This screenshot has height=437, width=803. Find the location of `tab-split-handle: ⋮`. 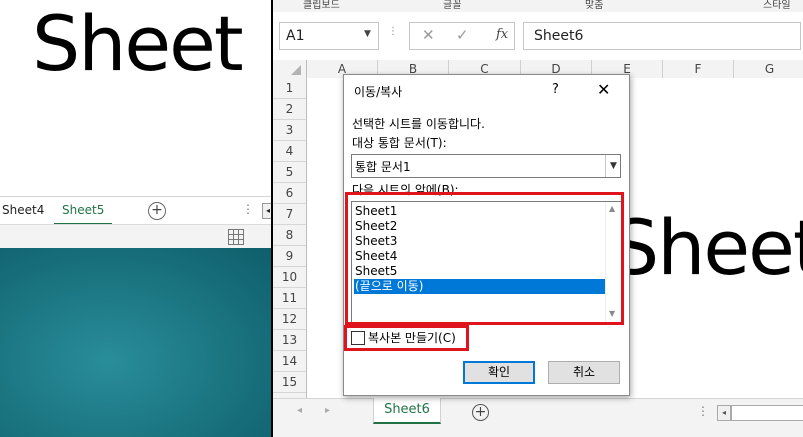

tab-split-handle: ⋮ is located at coordinates (703, 411).